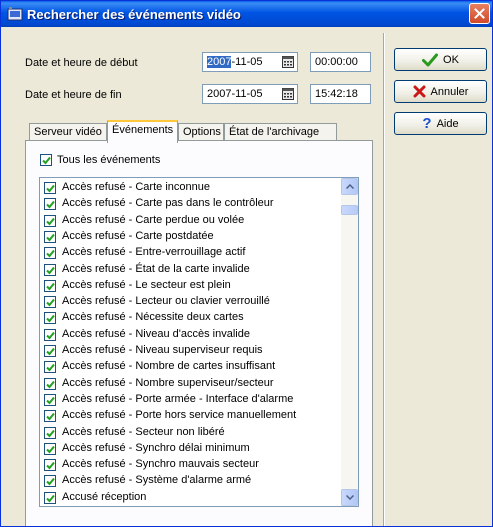 The height and width of the screenshot is (527, 493). I want to click on end-date-field: 2007-11-05, so click(250, 94).